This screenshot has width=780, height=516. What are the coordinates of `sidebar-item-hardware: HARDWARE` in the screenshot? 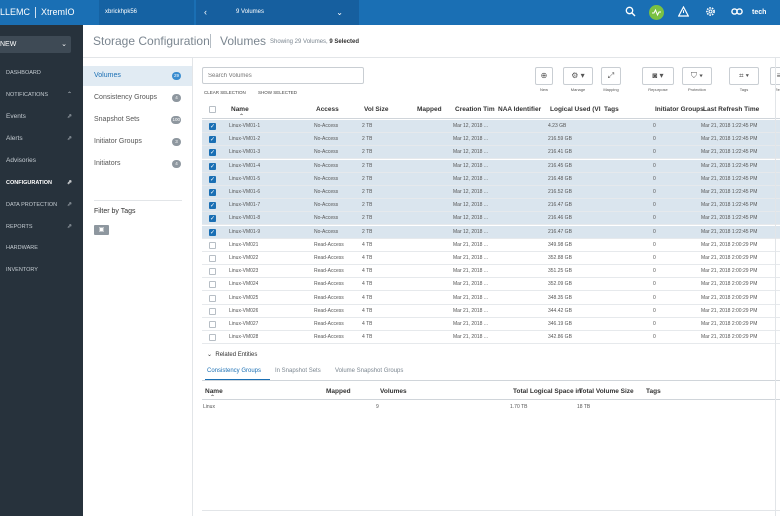 It's located at (41, 248).